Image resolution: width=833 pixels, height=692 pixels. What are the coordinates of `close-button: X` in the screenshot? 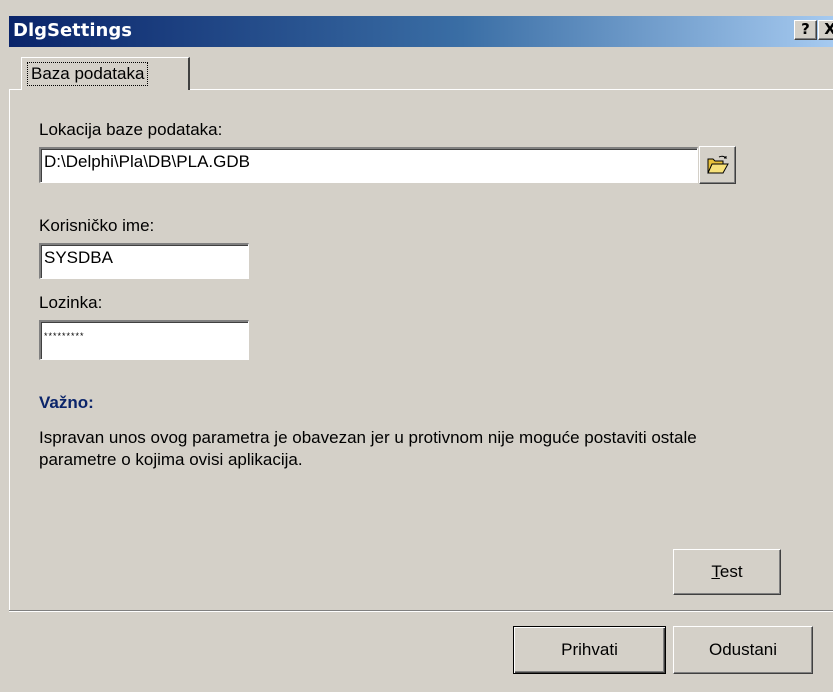 It's located at (825, 30).